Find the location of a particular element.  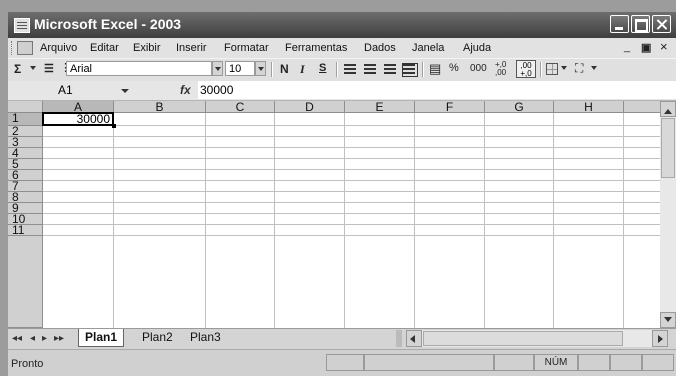

row-header-filler is located at coordinates (25, 282).